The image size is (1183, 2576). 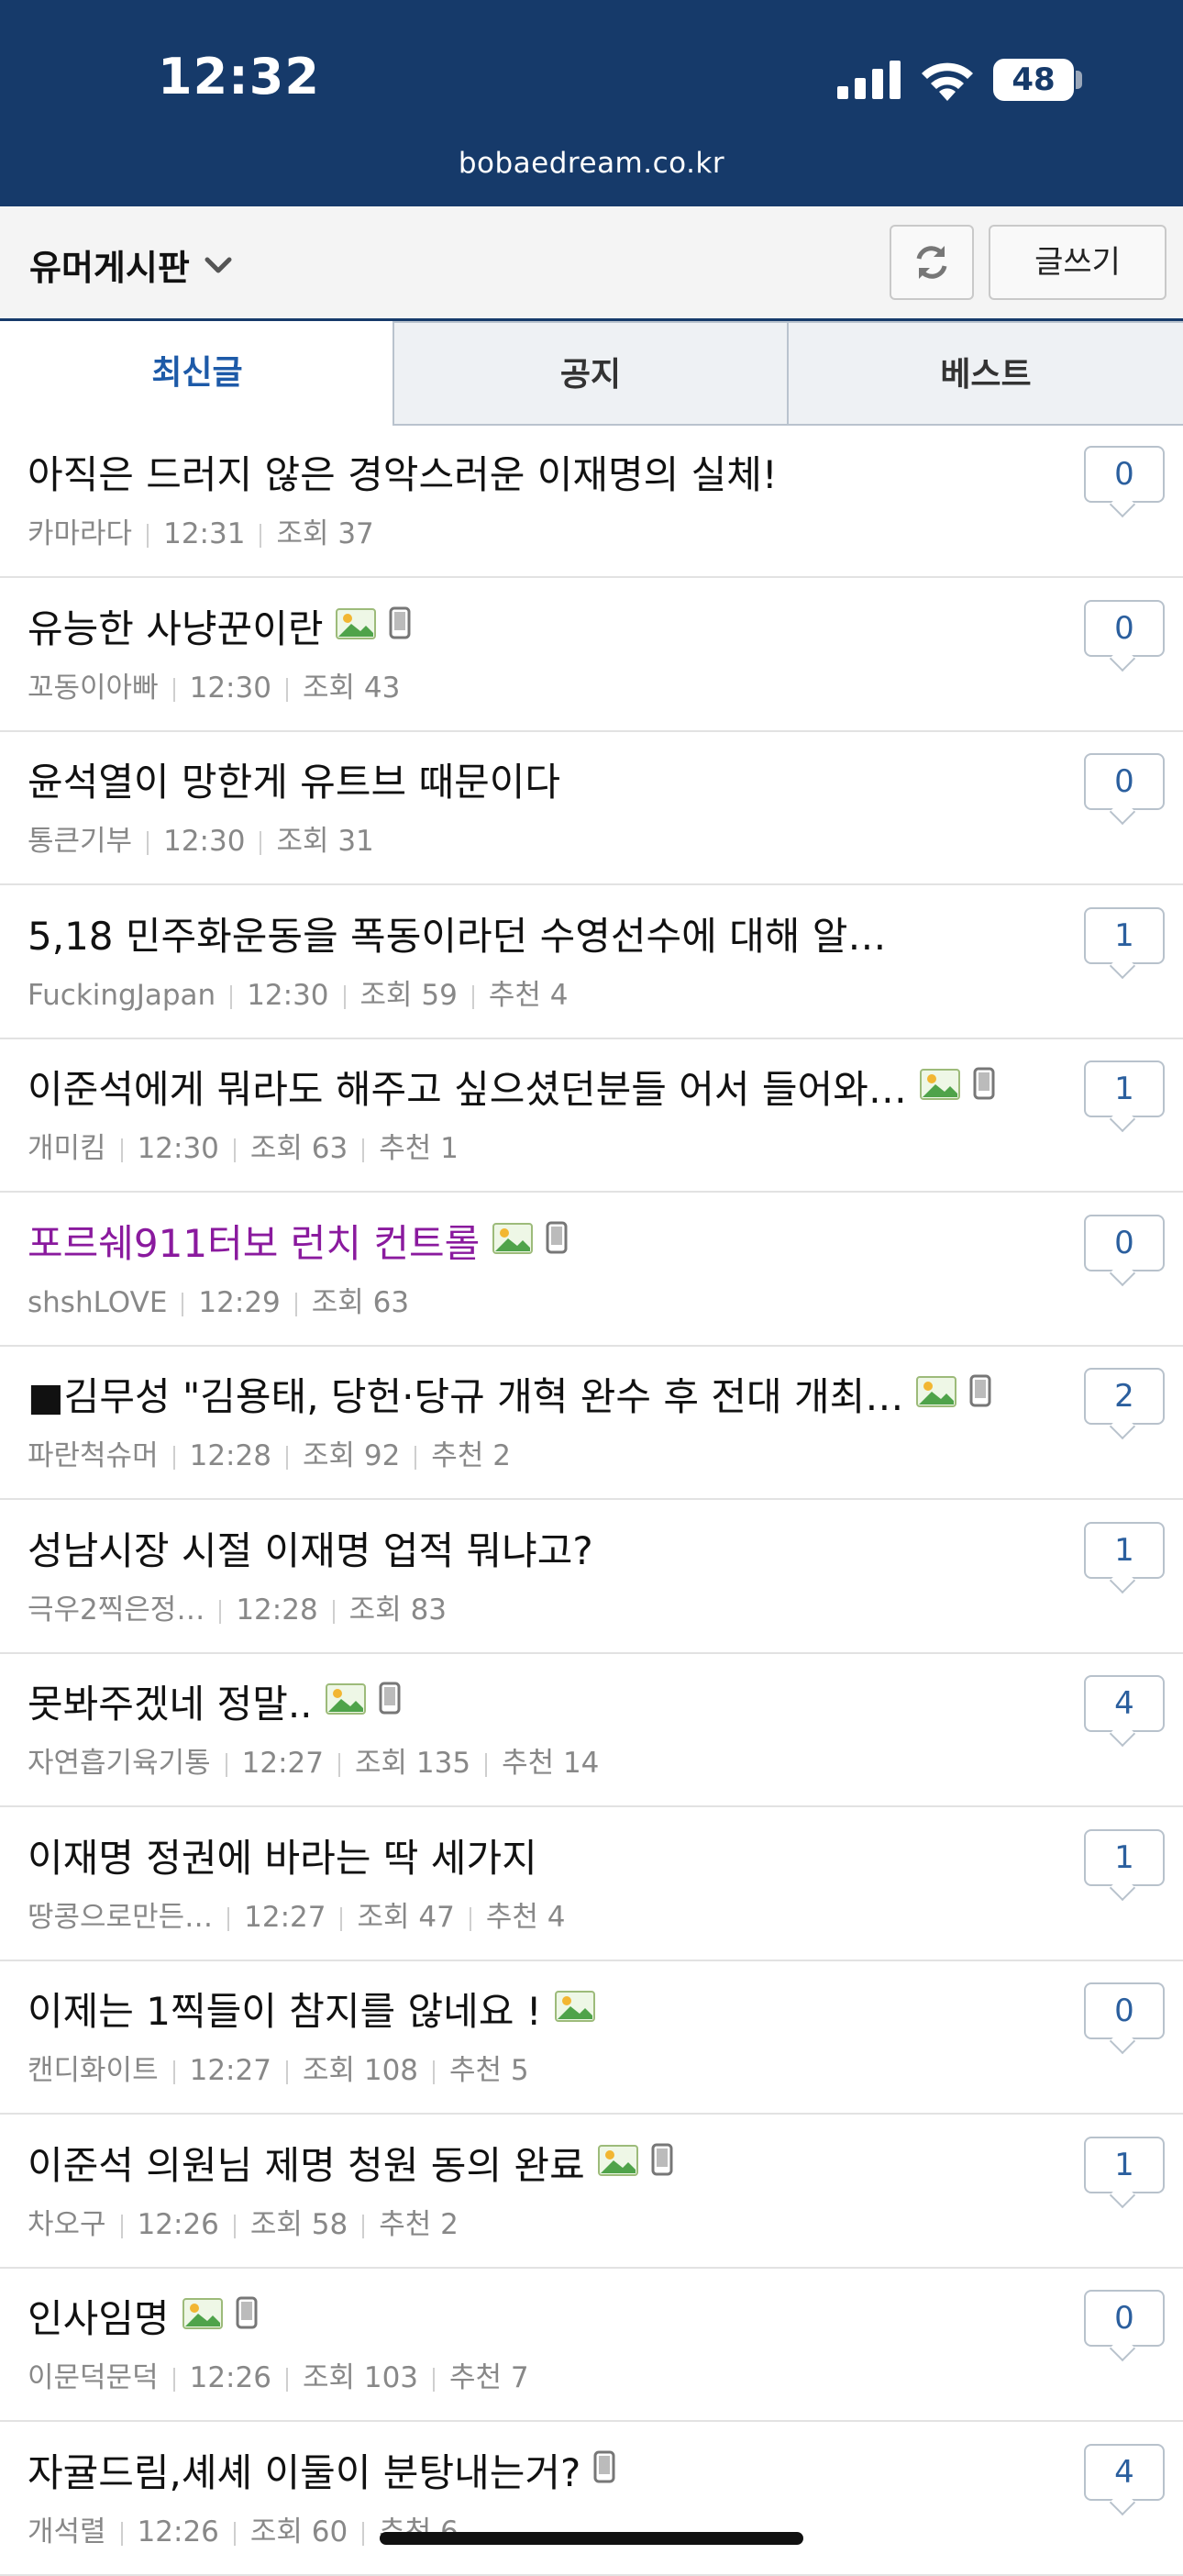 I want to click on list-item: 못봐주겠네 정말.. 자연흡기육기통 12:27 조회 135 추천 14 4, so click(x=591, y=1731).